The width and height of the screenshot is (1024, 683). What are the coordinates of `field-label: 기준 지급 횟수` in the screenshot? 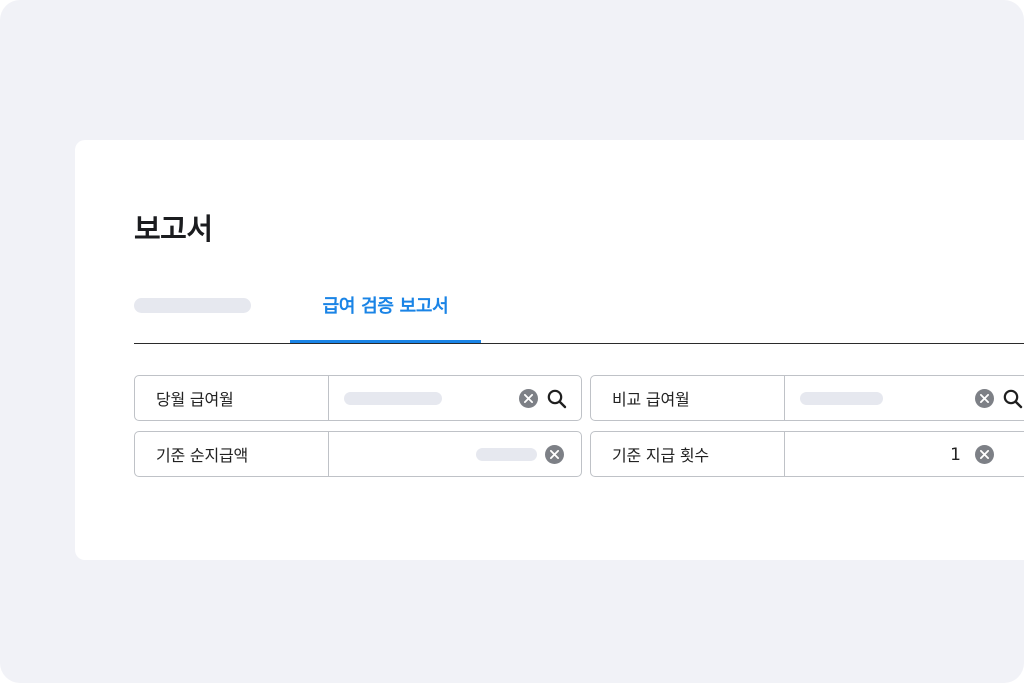 It's located at (688, 454).